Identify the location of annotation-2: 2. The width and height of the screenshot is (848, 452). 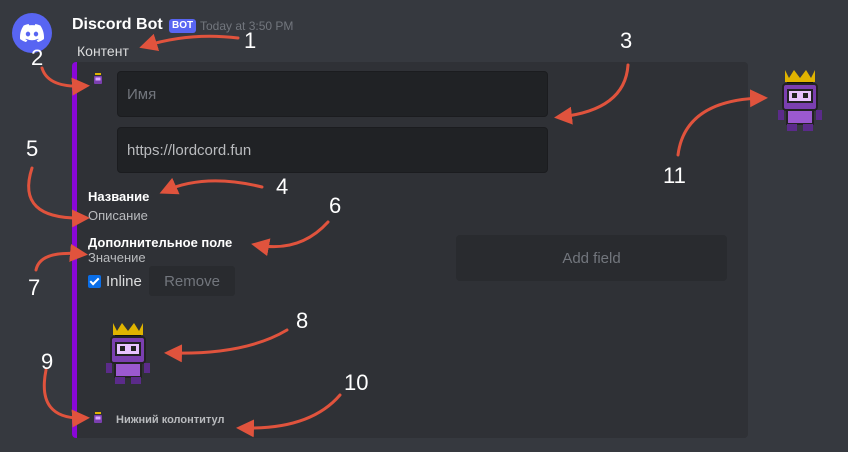
(37, 57).